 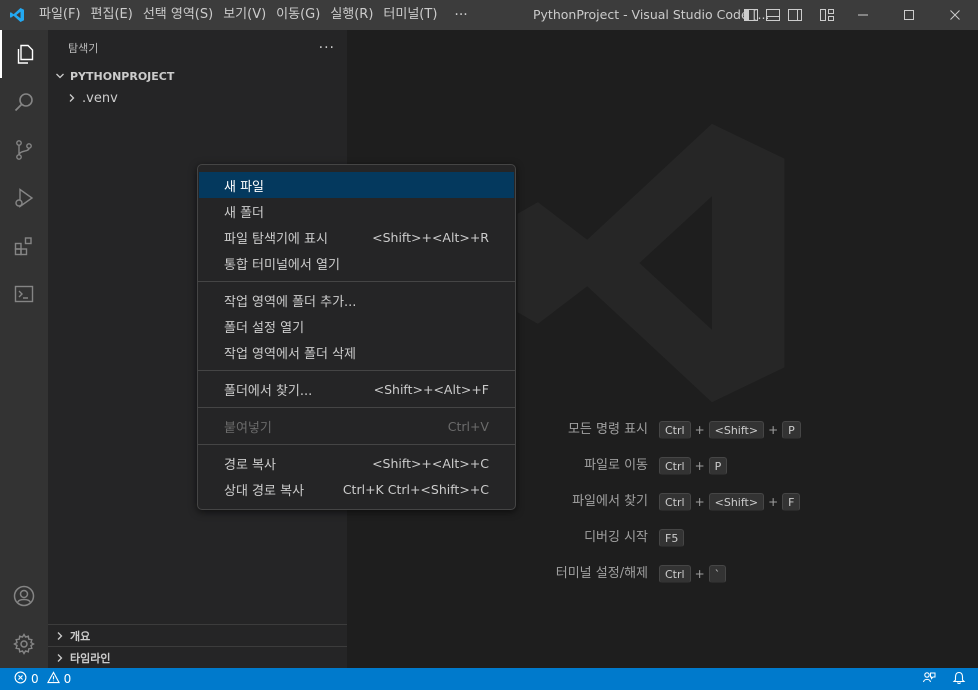 What do you see at coordinates (431, 389) in the screenshot?
I see `context-menu-item-shortcut: <Shift>+<Alt>+F` at bounding box center [431, 389].